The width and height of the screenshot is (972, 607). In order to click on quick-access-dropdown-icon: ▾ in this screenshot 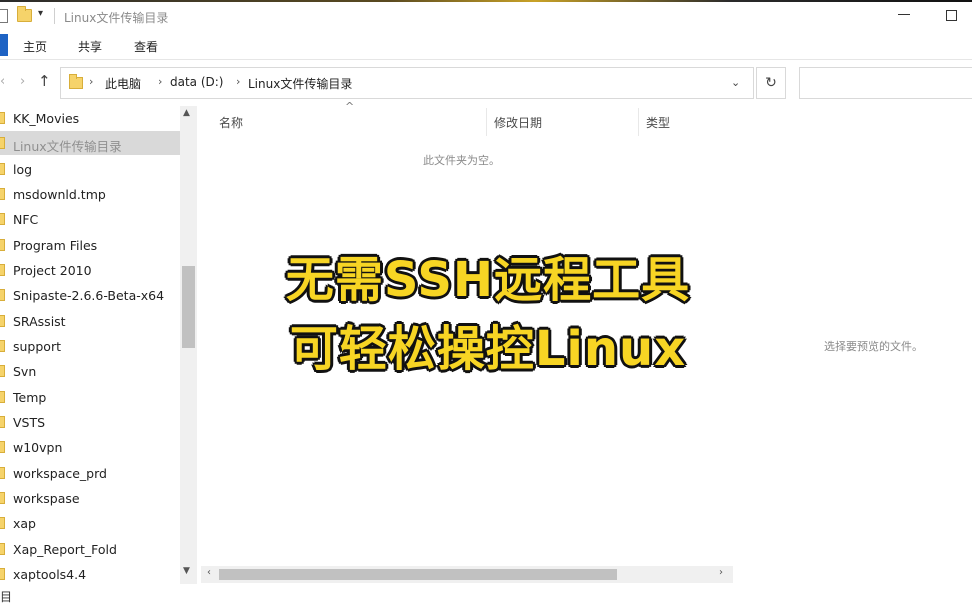, I will do `click(40, 13)`.